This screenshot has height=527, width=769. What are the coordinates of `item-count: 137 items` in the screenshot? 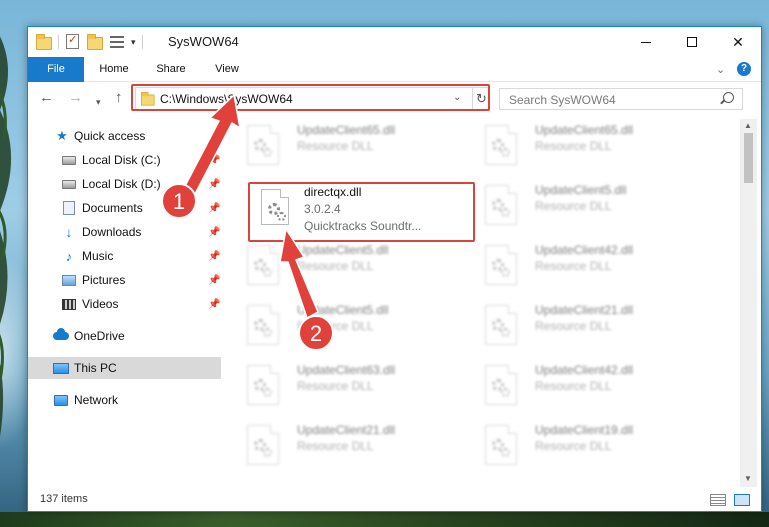 It's located at (64, 499).